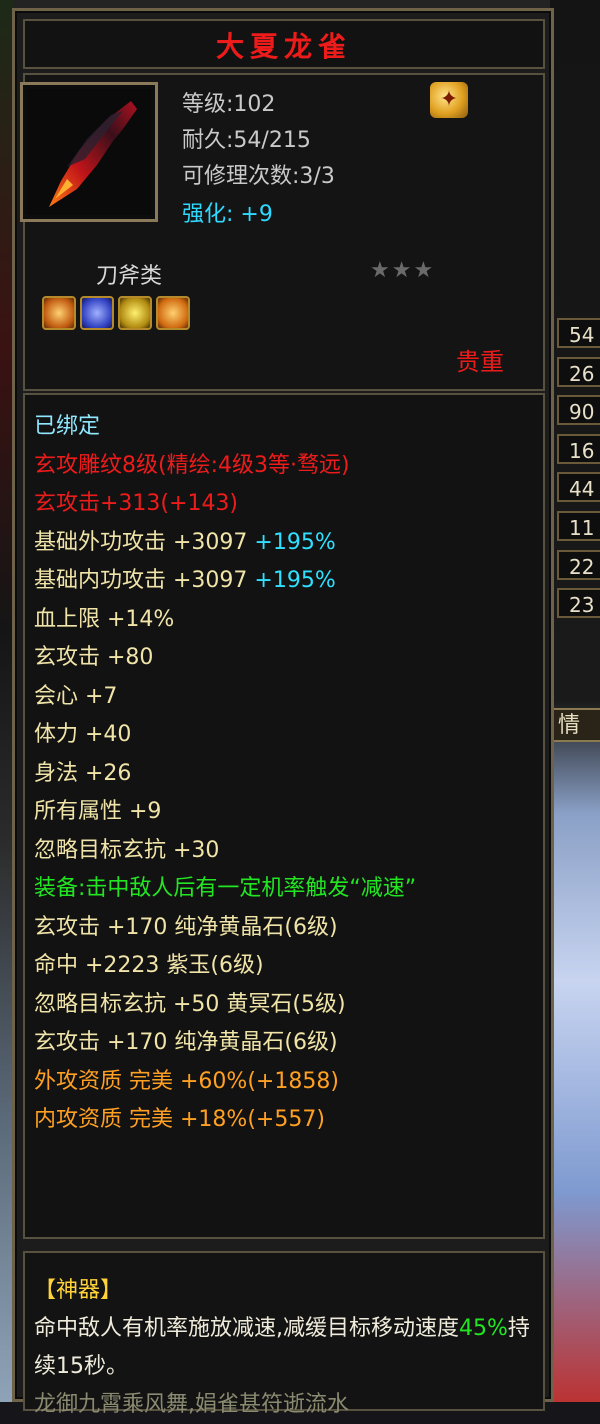 The width and height of the screenshot is (600, 1424). Describe the element at coordinates (136, 503) in the screenshot. I see `attr-xuan-attack-main: 玄攻击+313(+143)` at that location.